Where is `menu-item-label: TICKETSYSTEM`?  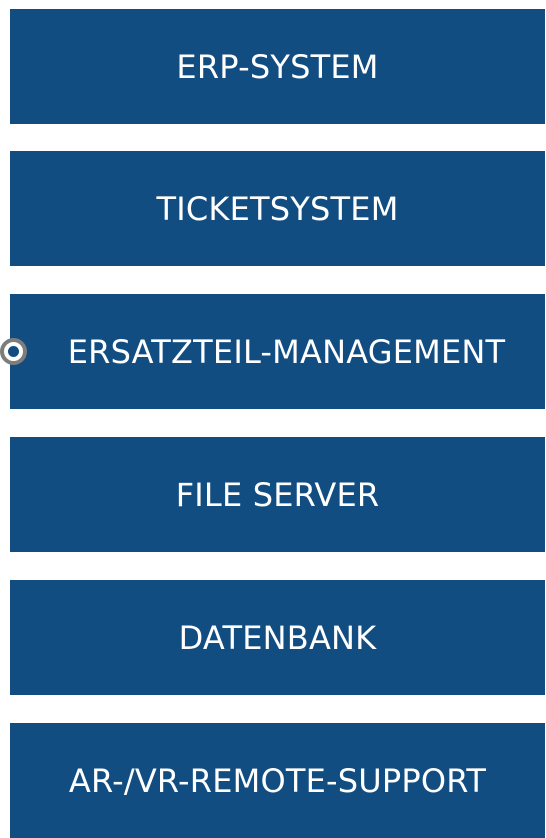 menu-item-label: TICKETSYSTEM is located at coordinates (277, 208).